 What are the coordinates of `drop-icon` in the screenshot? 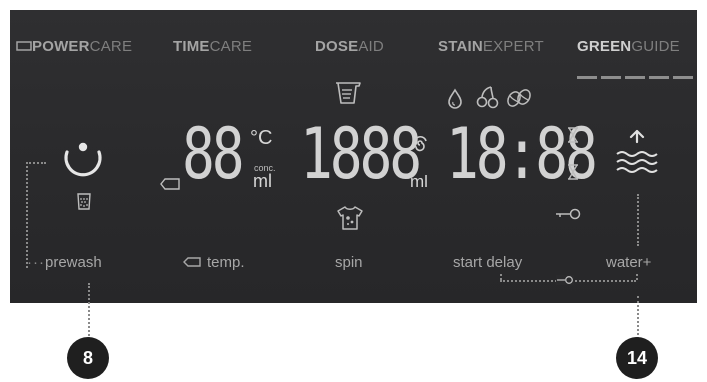 It's located at (455, 98).